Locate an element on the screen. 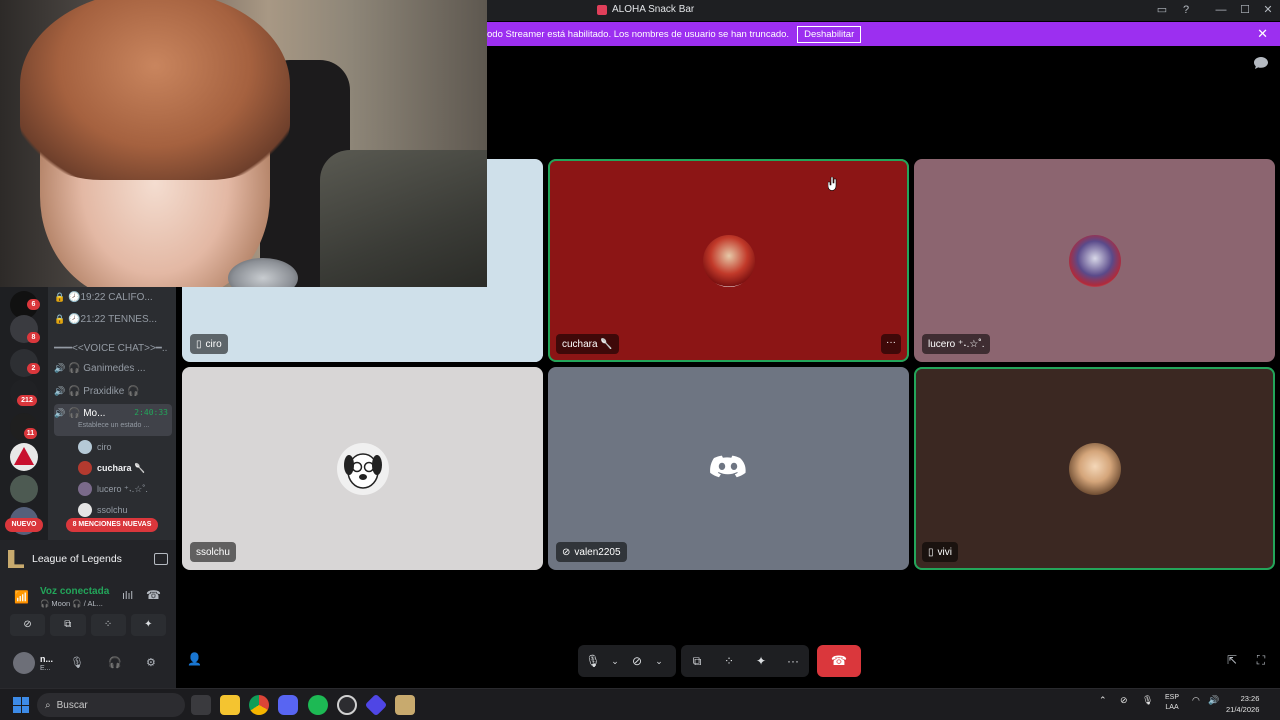 This screenshot has height=720, width=1280. language-code: ESP is located at coordinates (1172, 697).